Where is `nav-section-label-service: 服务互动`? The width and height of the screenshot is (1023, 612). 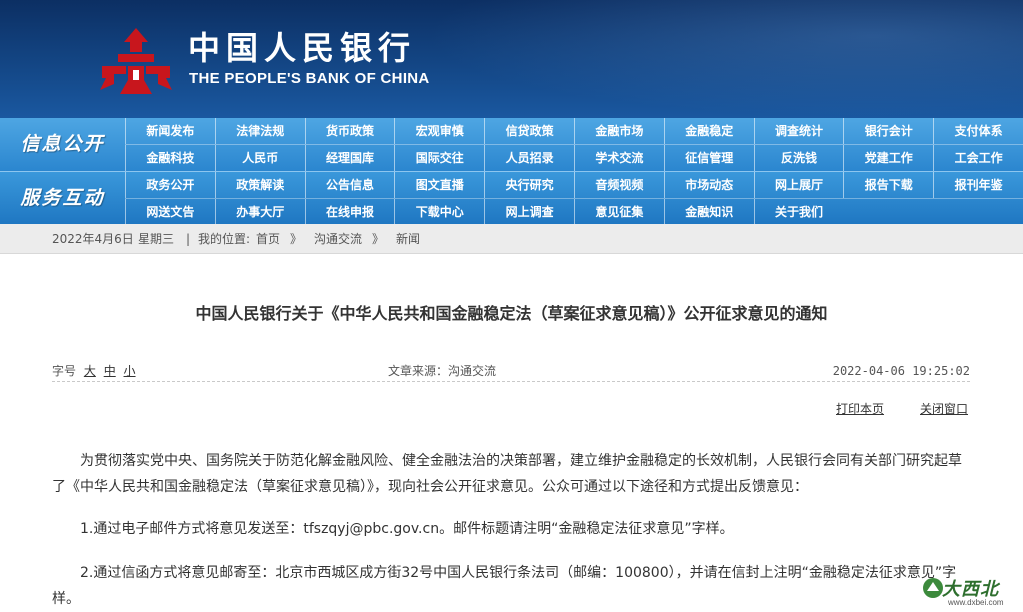 nav-section-label-service: 服务互动 is located at coordinates (62, 198).